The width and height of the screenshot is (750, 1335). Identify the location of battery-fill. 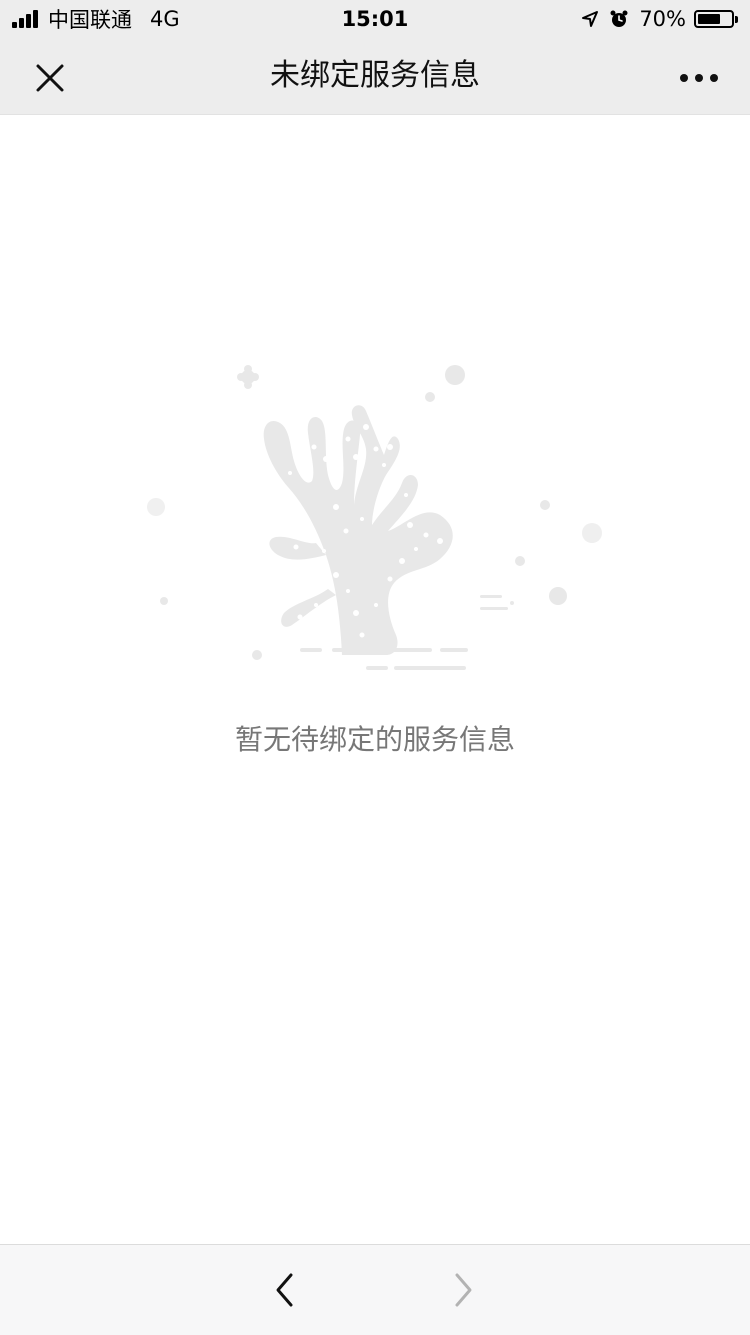
(709, 19).